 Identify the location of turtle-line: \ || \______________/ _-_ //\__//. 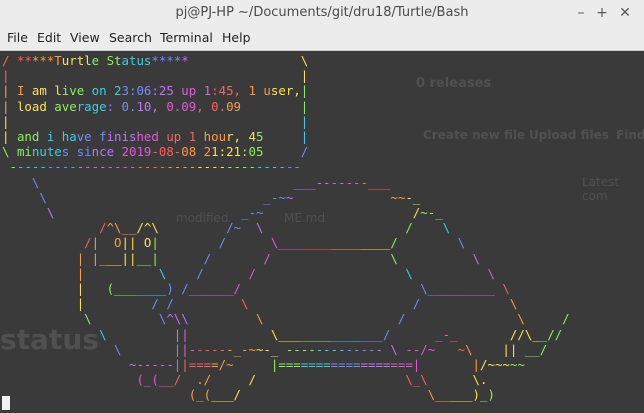
(331, 334).